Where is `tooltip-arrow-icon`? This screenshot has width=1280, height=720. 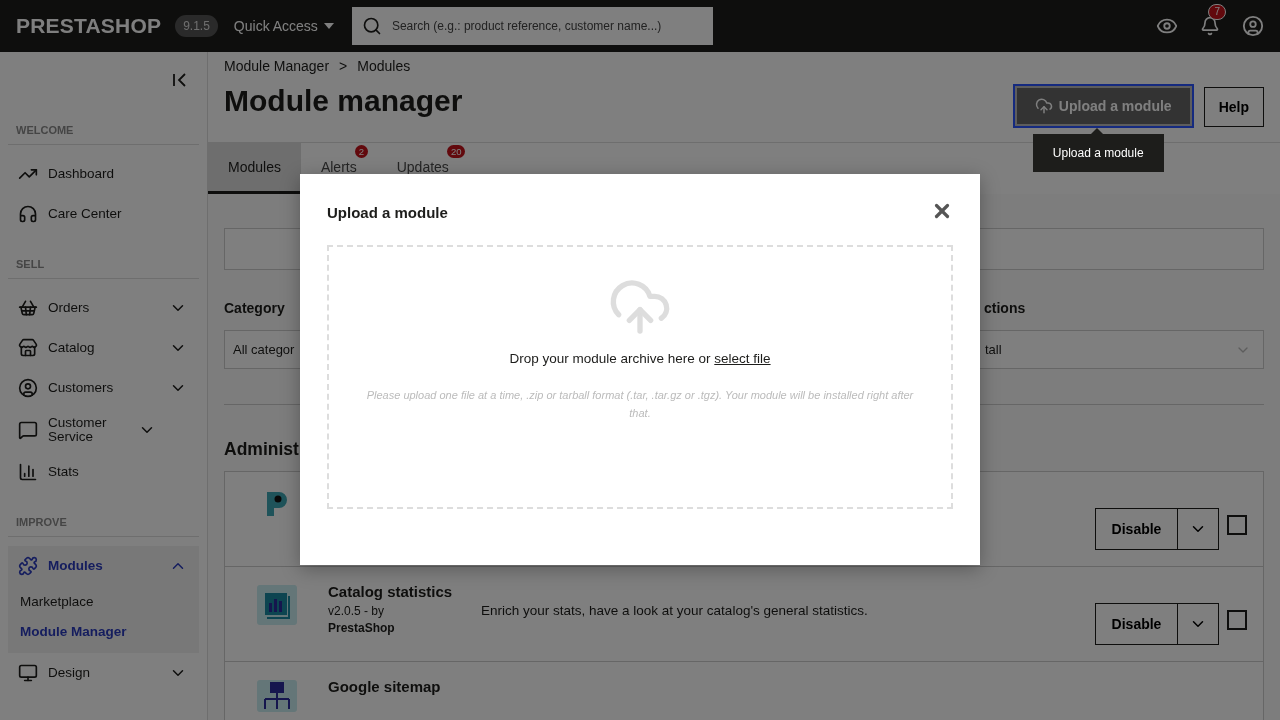 tooltip-arrow-icon is located at coordinates (1096, 131).